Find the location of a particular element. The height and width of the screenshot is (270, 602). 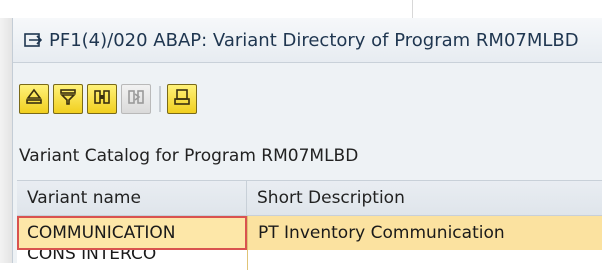

table-header: Variant name Short Description is located at coordinates (309, 198).